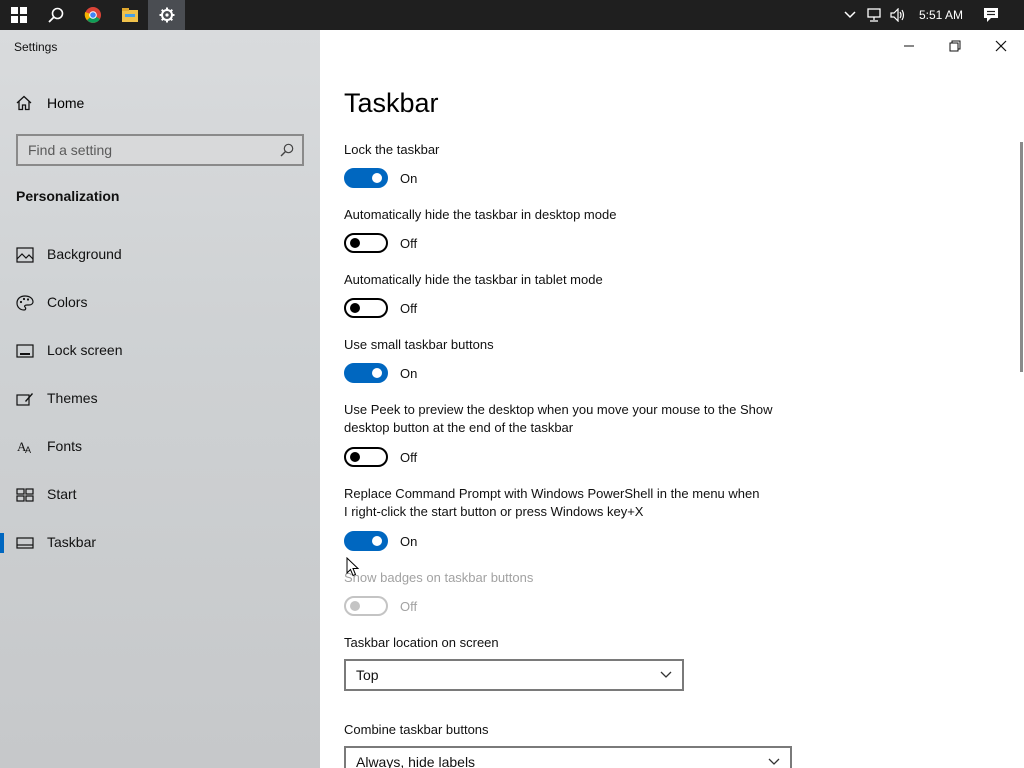 This screenshot has height=768, width=1024. Describe the element at coordinates (416, 729) in the screenshot. I see `setting-label: Combine taskbar buttons` at that location.